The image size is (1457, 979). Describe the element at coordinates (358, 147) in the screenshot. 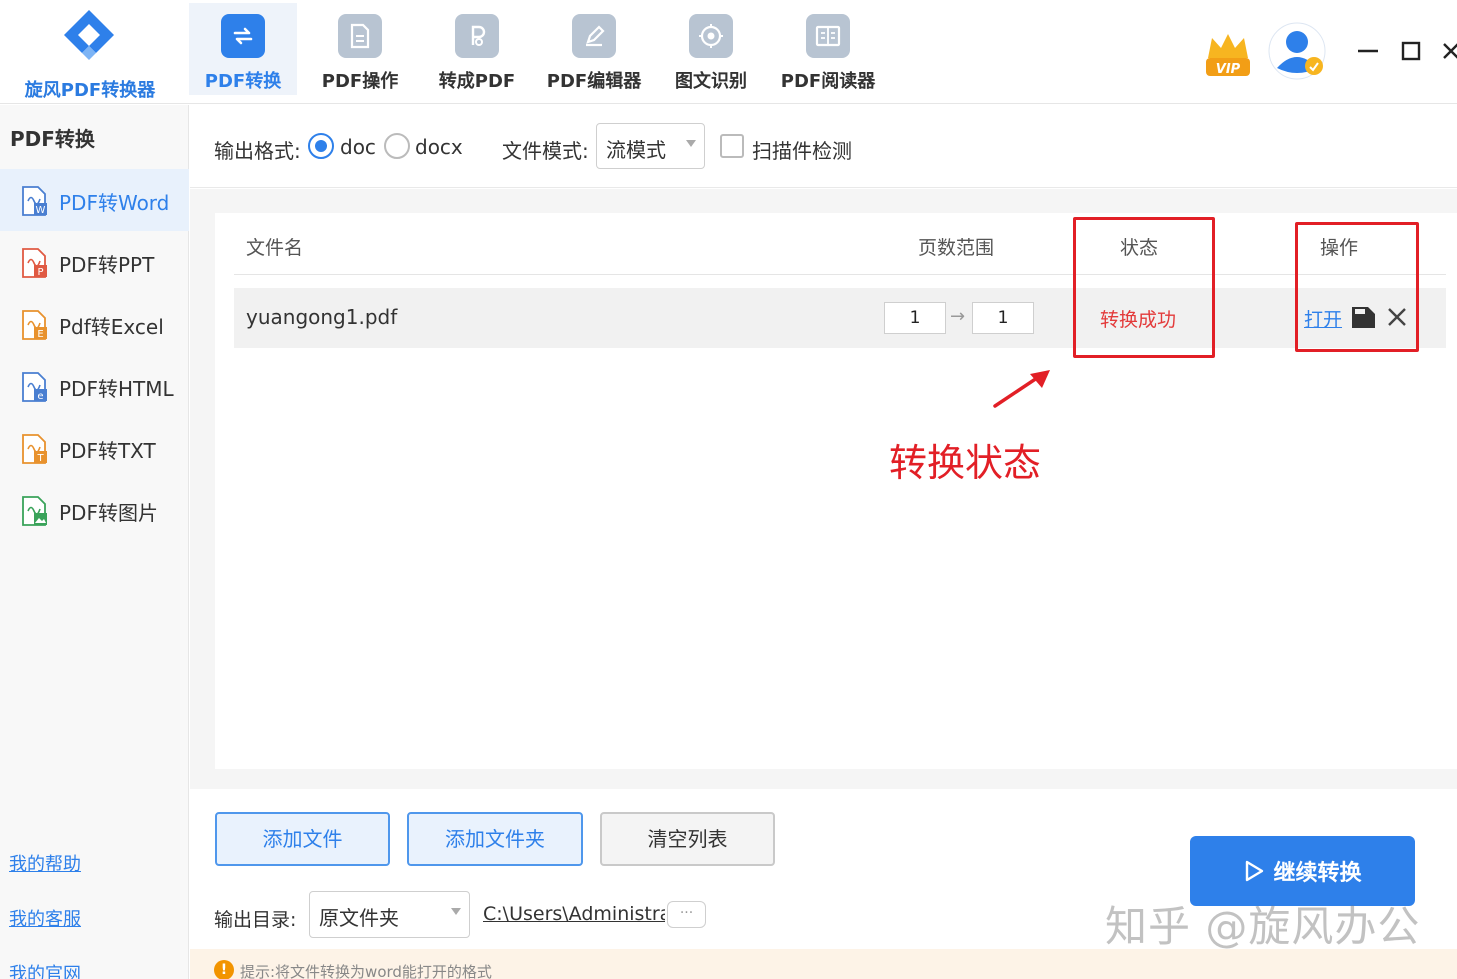

I see `format-doc-label: doc` at that location.